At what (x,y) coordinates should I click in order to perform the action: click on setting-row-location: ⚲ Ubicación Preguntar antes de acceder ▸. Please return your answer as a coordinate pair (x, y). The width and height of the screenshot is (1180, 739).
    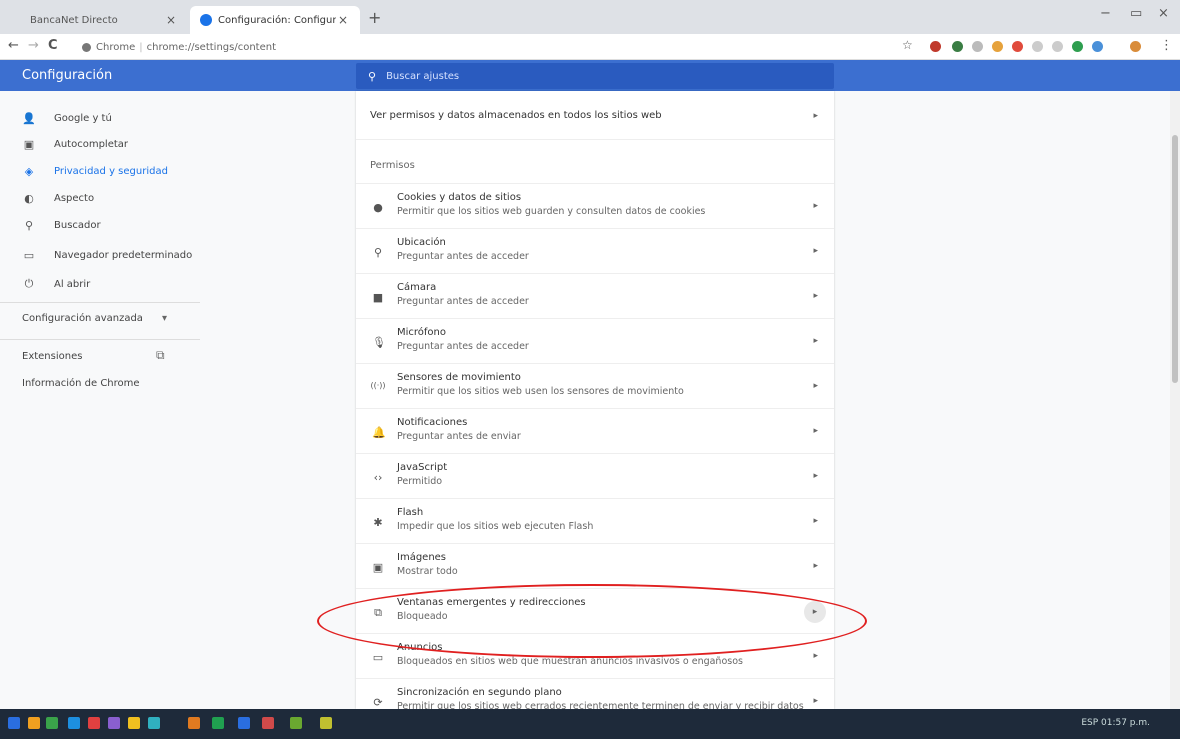
    Looking at the image, I should click on (595, 250).